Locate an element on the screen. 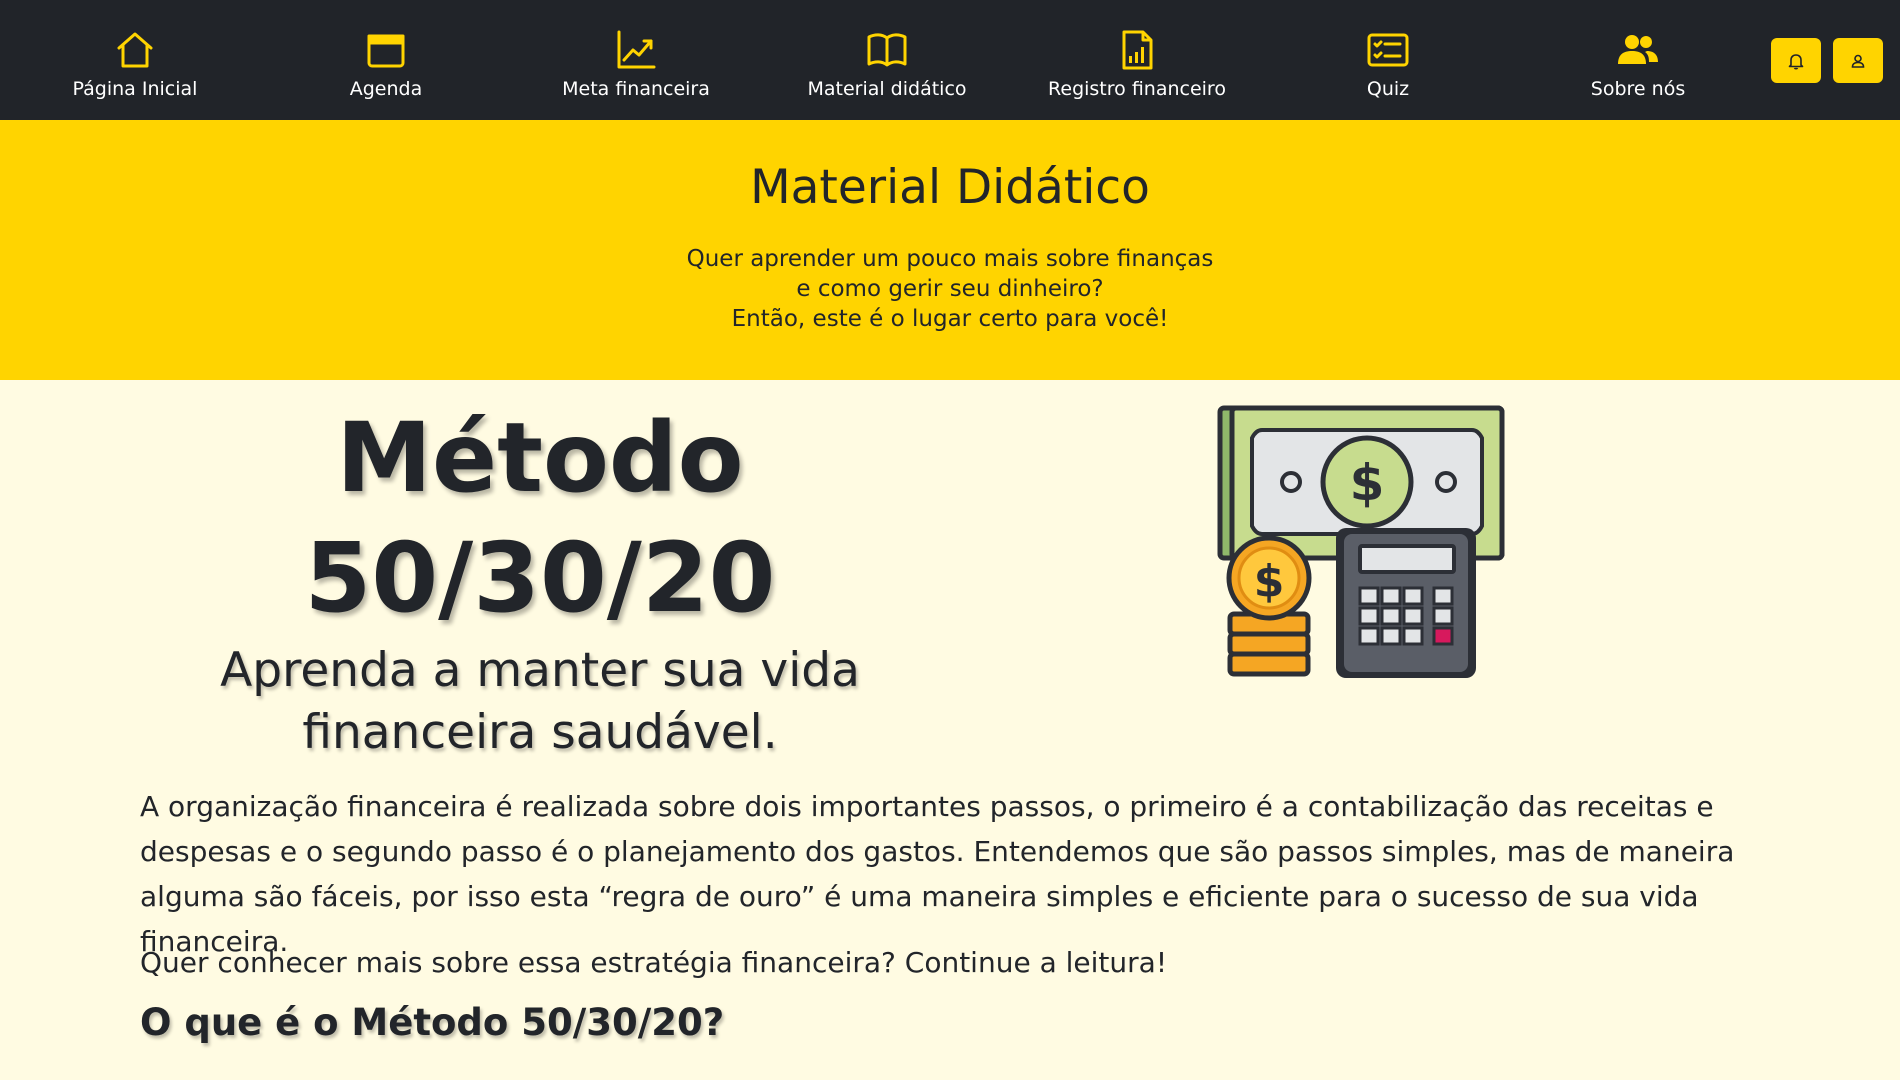  nav-label-home: Página Inicial is located at coordinates (135, 89).